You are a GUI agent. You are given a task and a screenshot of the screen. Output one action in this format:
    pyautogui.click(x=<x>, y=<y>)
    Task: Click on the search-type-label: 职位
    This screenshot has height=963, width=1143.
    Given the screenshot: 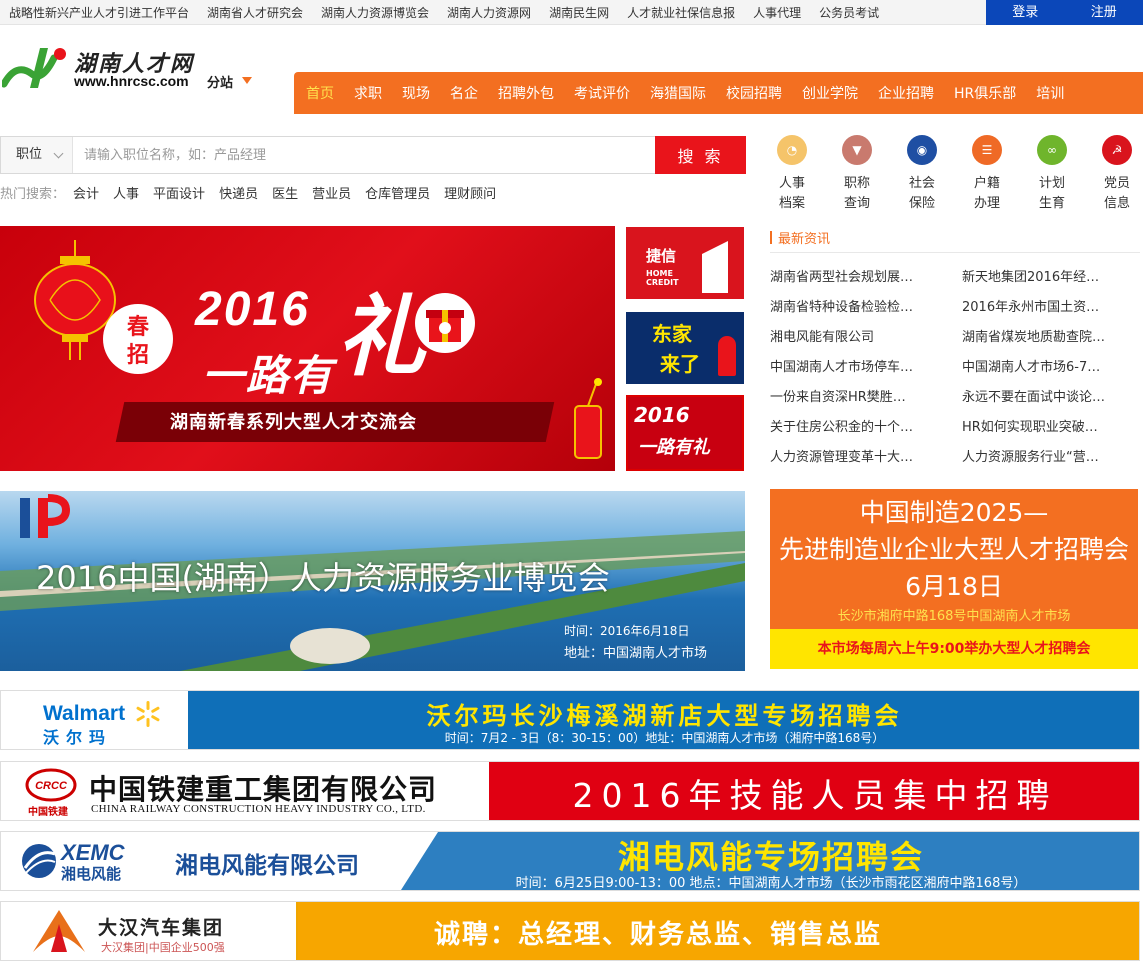 What is the action you would take?
    pyautogui.click(x=29, y=154)
    